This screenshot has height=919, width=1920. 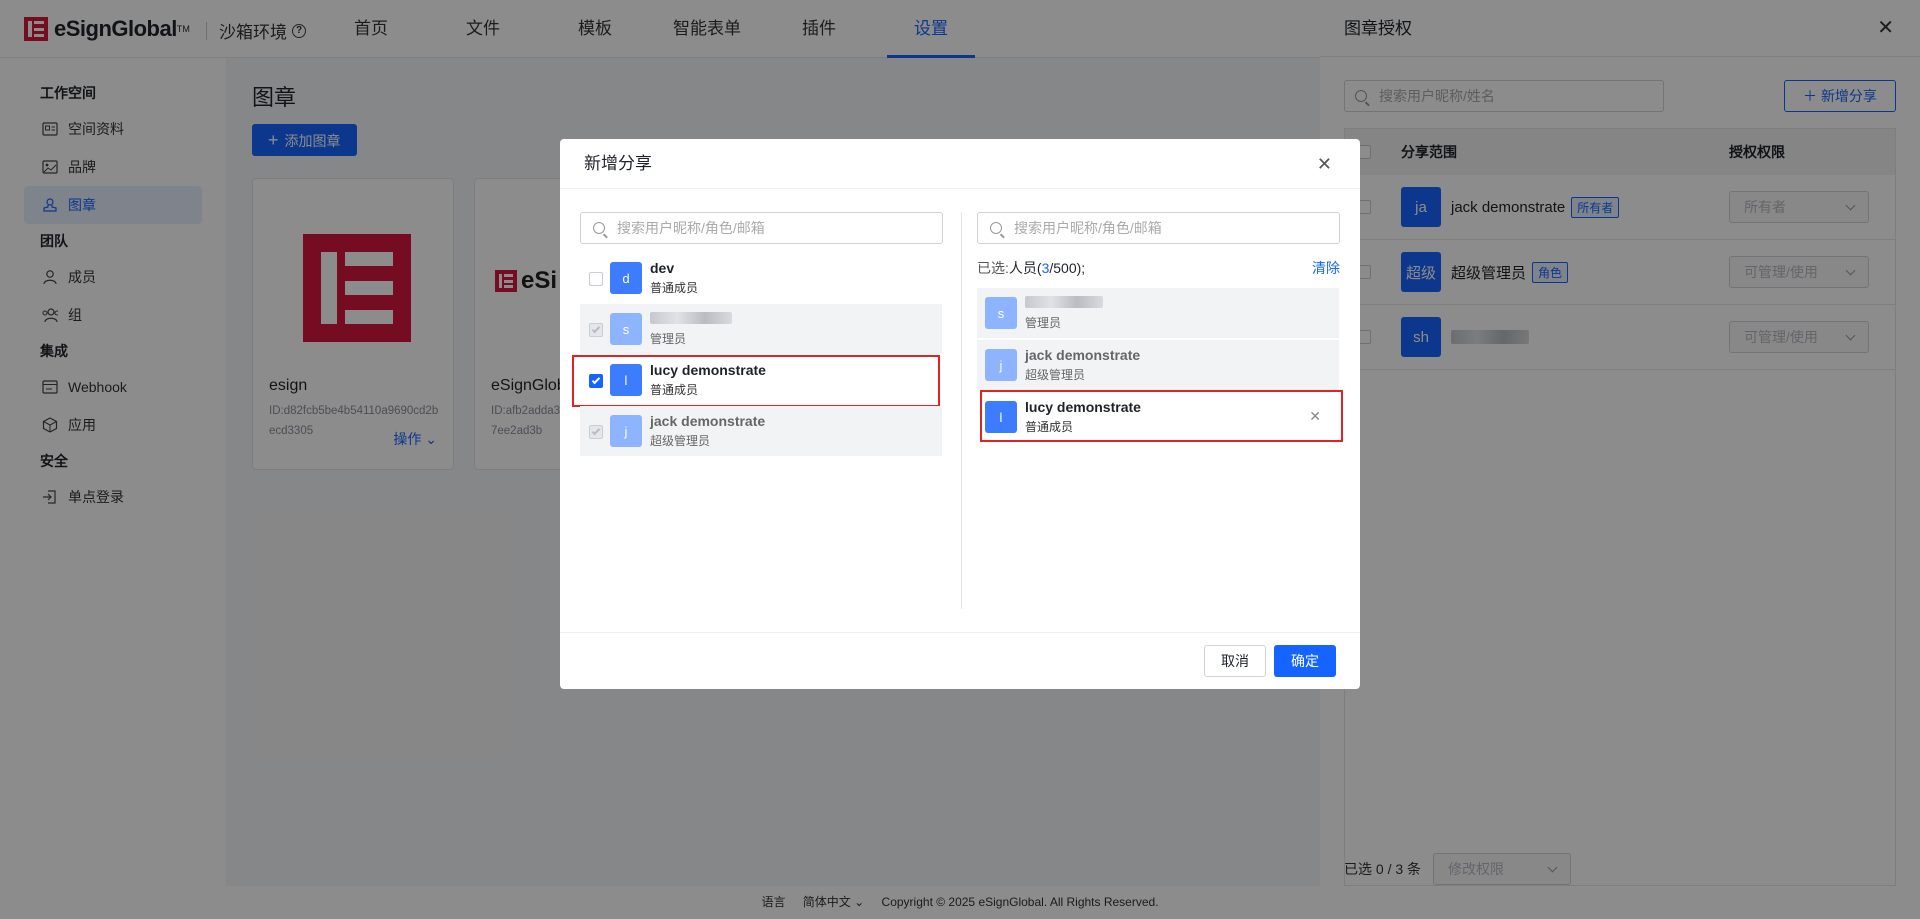 What do you see at coordinates (1158, 313) in the screenshot?
I see `selected-item: s 管理员` at bounding box center [1158, 313].